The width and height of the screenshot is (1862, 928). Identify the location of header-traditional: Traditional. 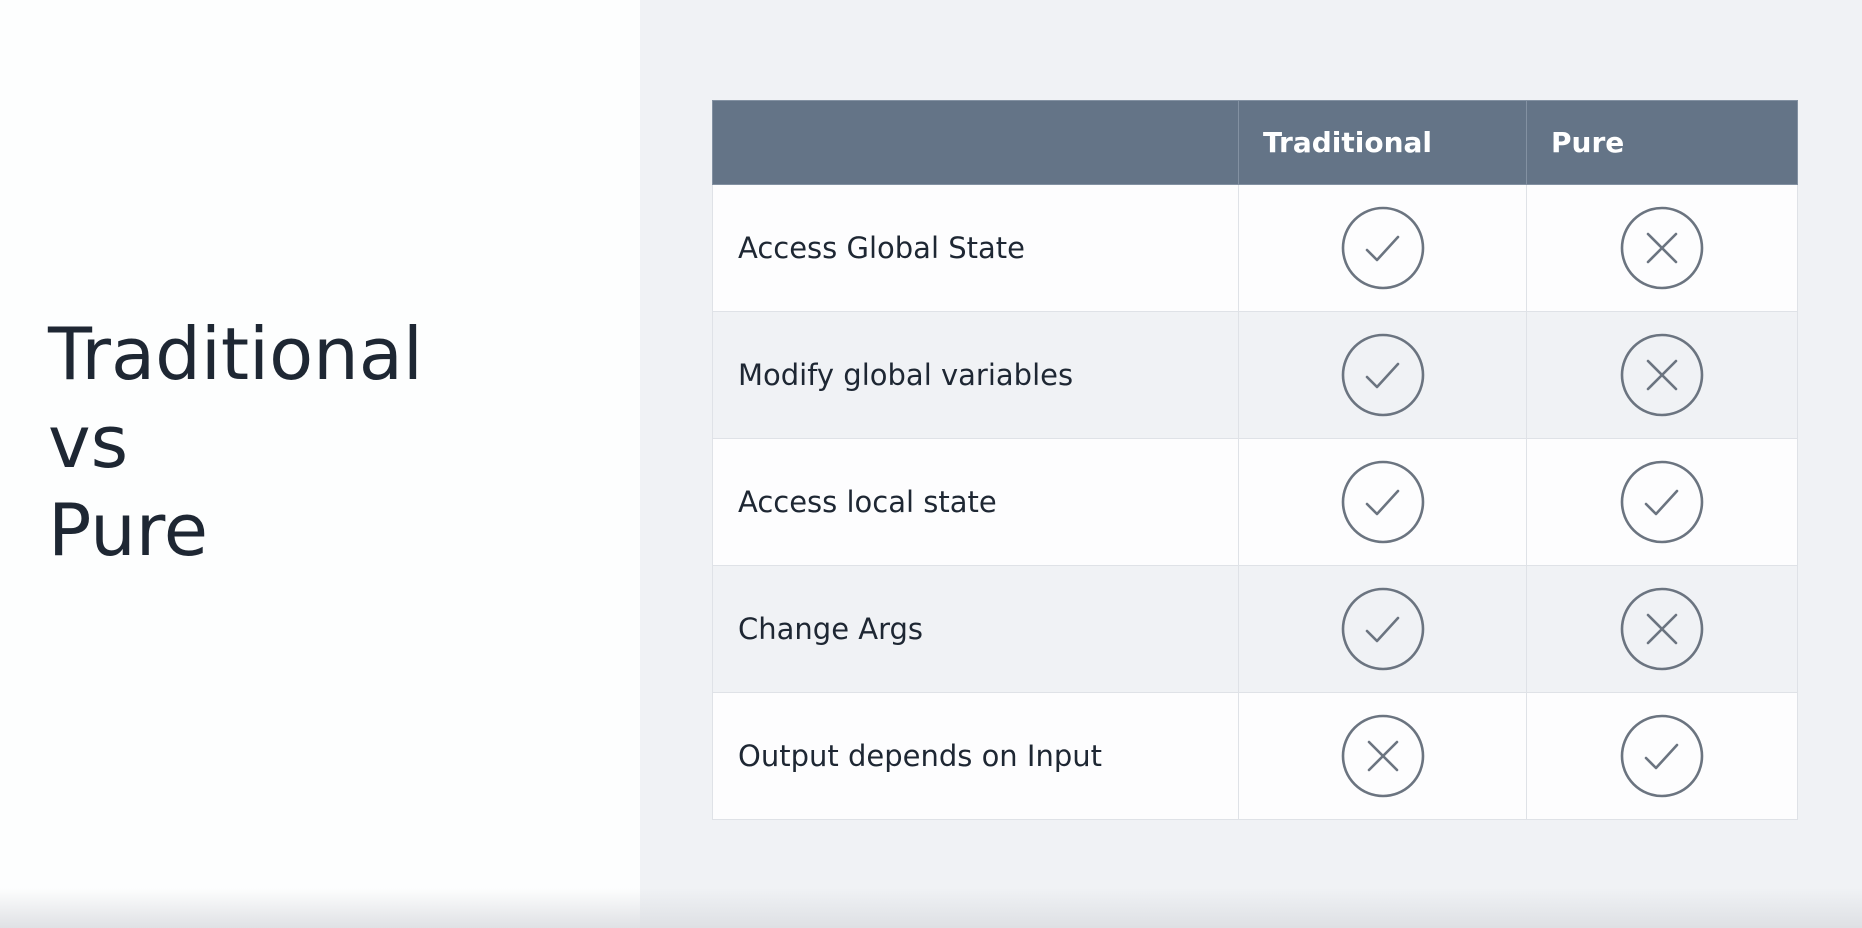
(1382, 142).